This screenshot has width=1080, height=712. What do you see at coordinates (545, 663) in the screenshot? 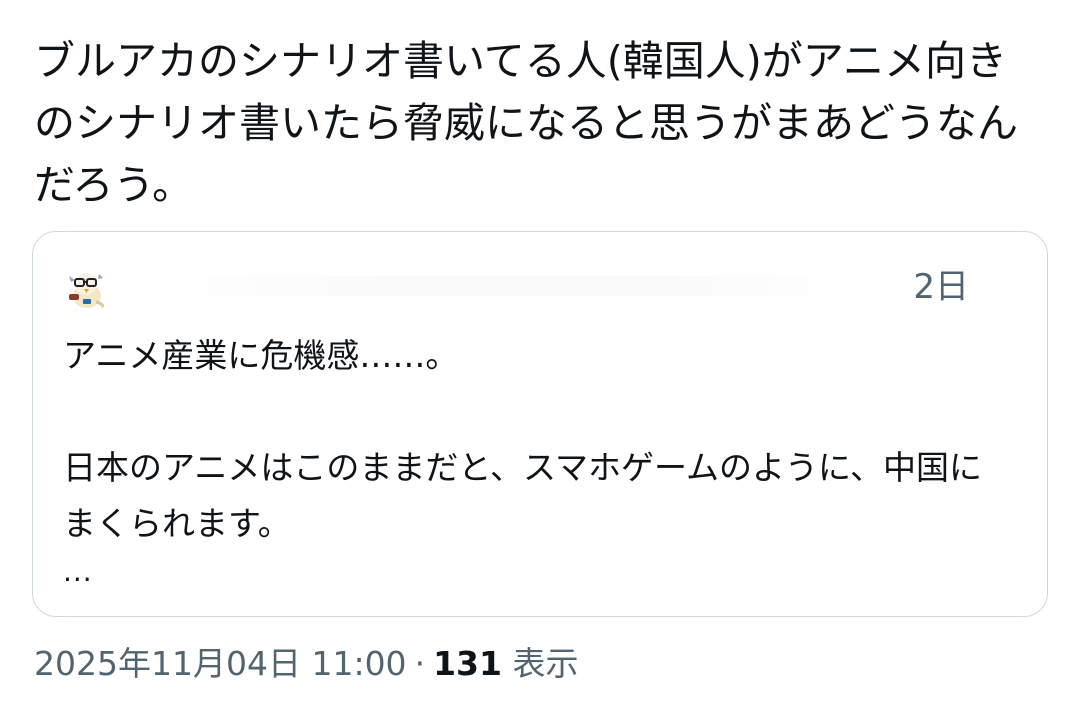
I see `views-label: 表示` at bounding box center [545, 663].